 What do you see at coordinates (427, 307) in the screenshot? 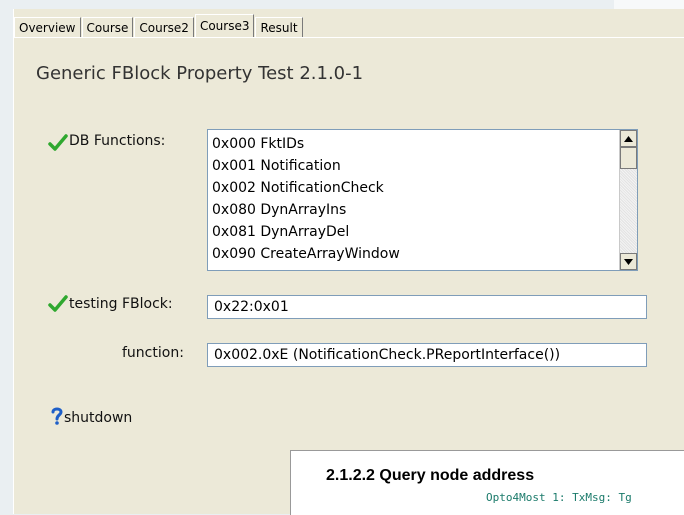
I see `testing-fblock-field: 0x22:0x01` at bounding box center [427, 307].